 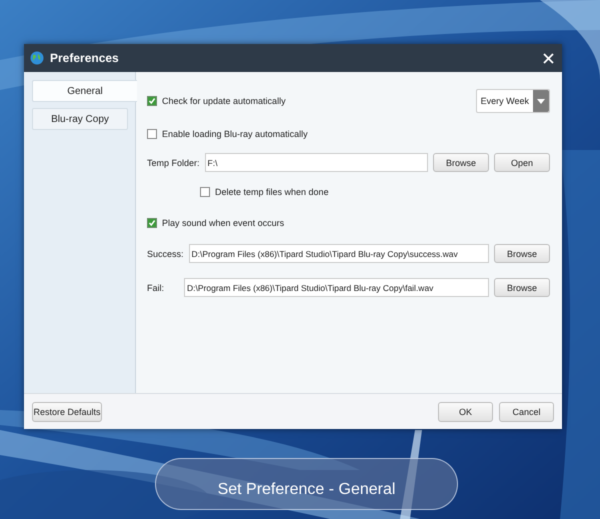 What do you see at coordinates (85, 58) in the screenshot?
I see `window-title: Preferences` at bounding box center [85, 58].